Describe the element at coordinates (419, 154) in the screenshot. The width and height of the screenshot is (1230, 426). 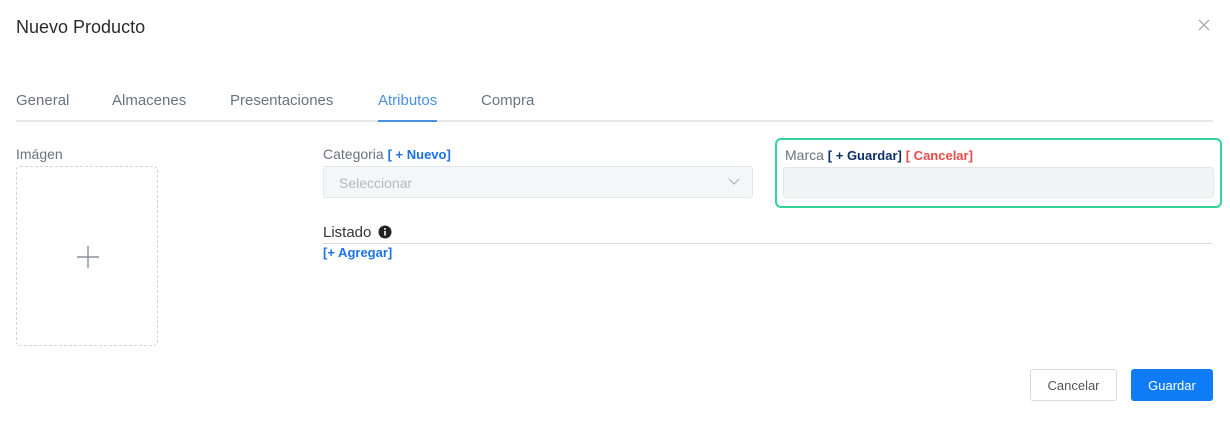
I see `categoria-new-link: [ + Nuevo]` at that location.